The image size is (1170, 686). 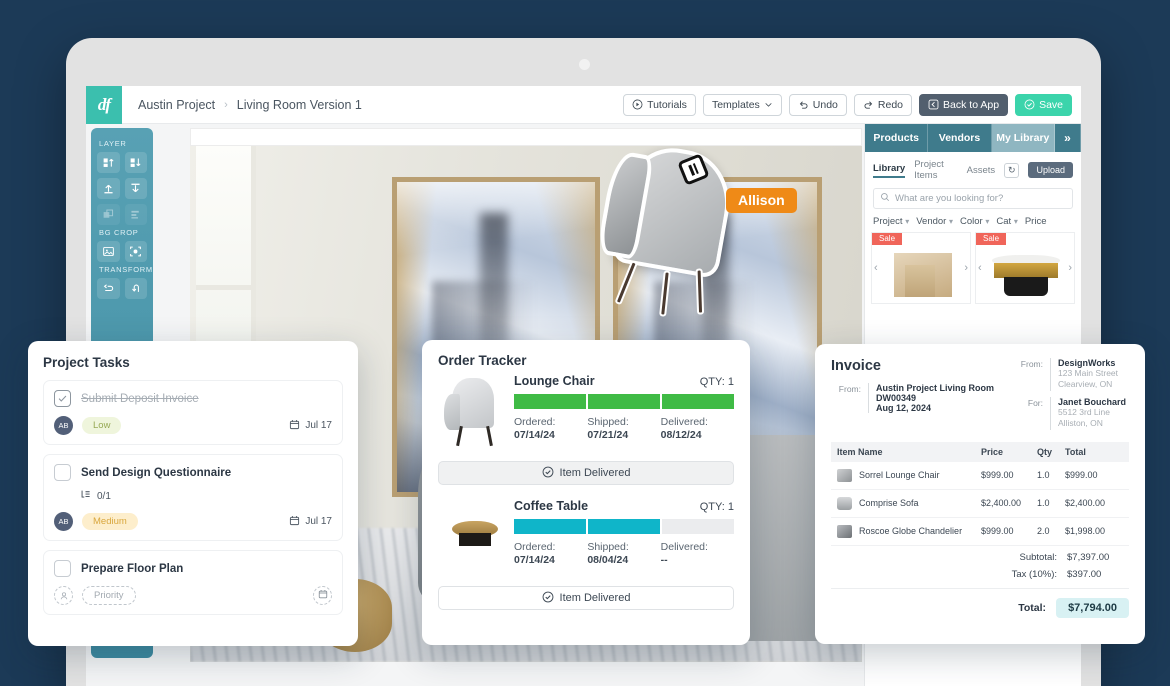 What do you see at coordinates (1029, 104) in the screenshot?
I see `check-circle-icon` at bounding box center [1029, 104].